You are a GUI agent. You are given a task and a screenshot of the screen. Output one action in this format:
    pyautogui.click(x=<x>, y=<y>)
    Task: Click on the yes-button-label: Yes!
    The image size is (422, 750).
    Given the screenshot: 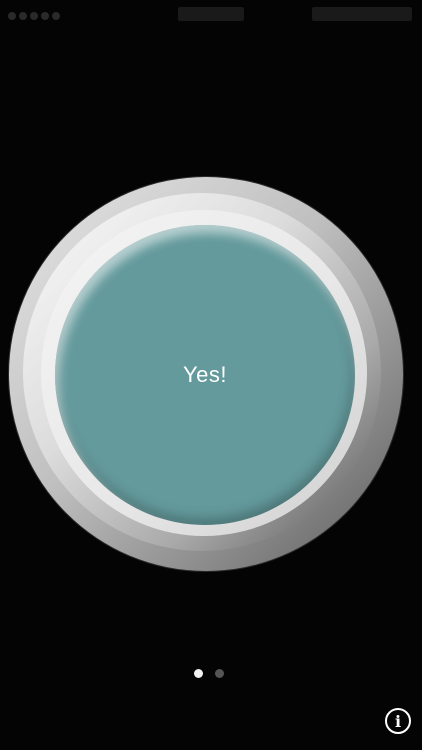 What is the action you would take?
    pyautogui.click(x=204, y=374)
    